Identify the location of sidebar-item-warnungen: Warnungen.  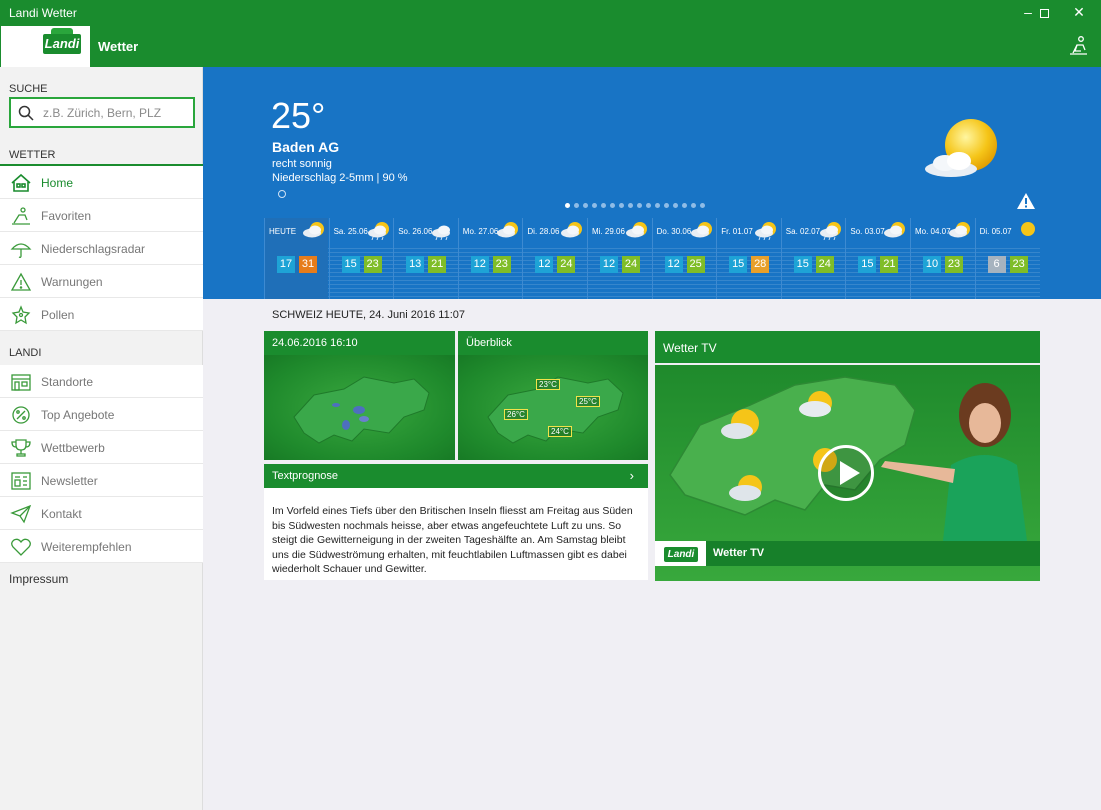
(101, 281).